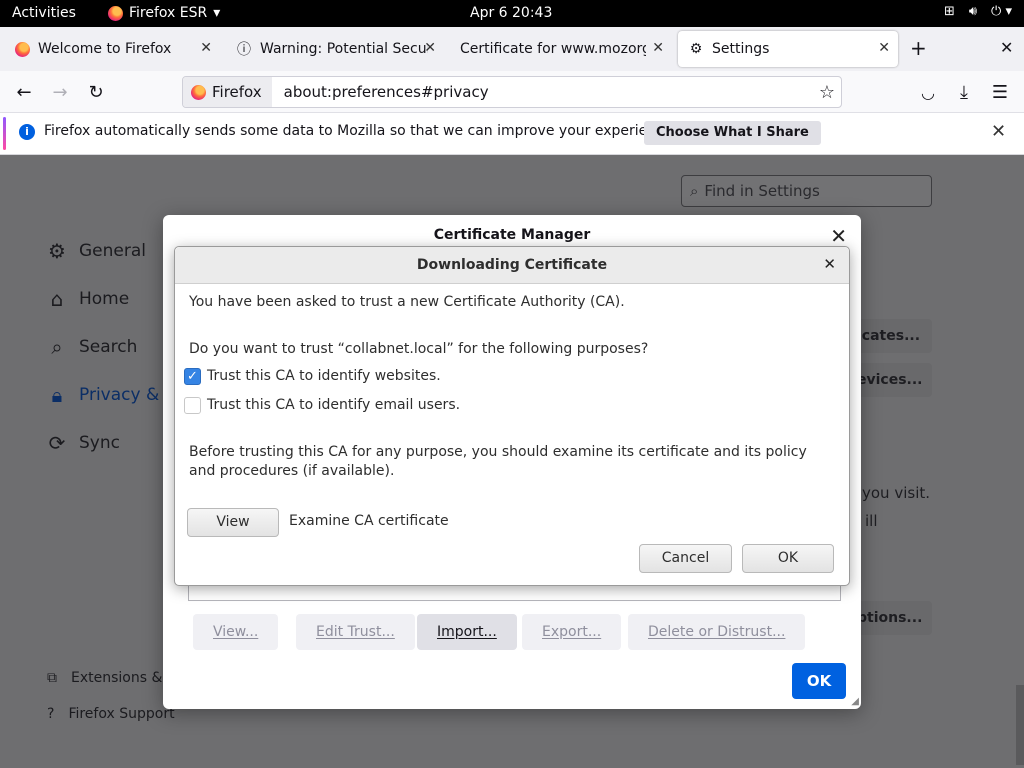 This screenshot has height=768, width=1024. I want to click on find-in-settings-input: ⌕ Find in Settings, so click(806, 191).